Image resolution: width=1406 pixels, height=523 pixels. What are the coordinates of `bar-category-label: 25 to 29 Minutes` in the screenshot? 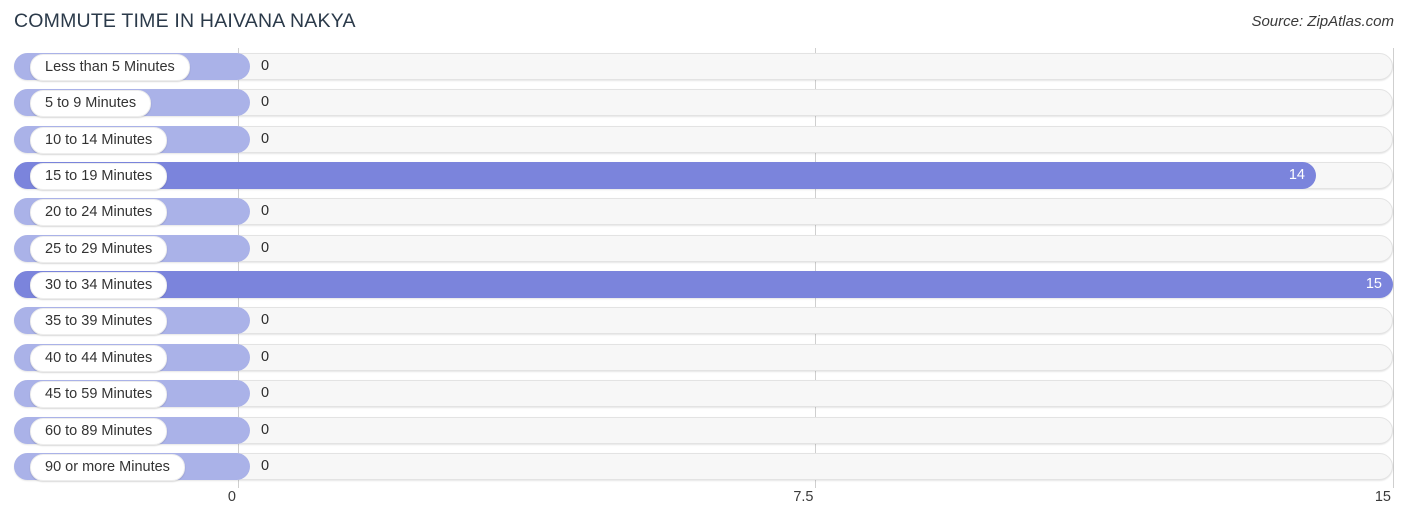 It's located at (99, 249).